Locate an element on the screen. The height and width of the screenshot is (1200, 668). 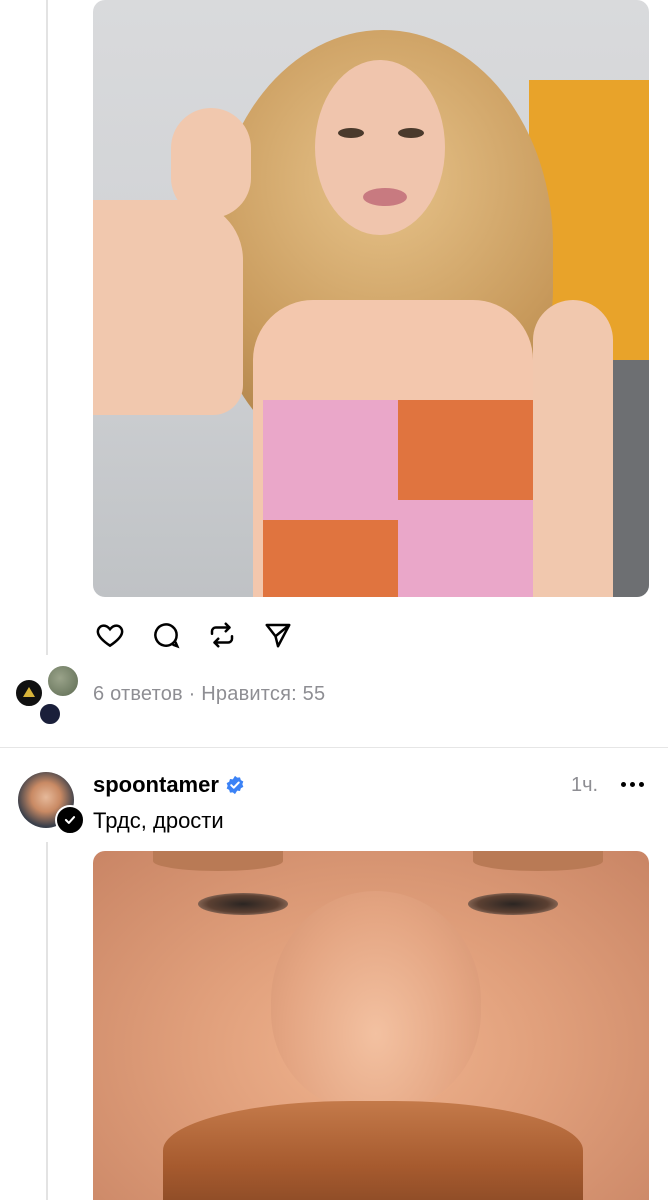
verified-badge-icon is located at coordinates (235, 785).